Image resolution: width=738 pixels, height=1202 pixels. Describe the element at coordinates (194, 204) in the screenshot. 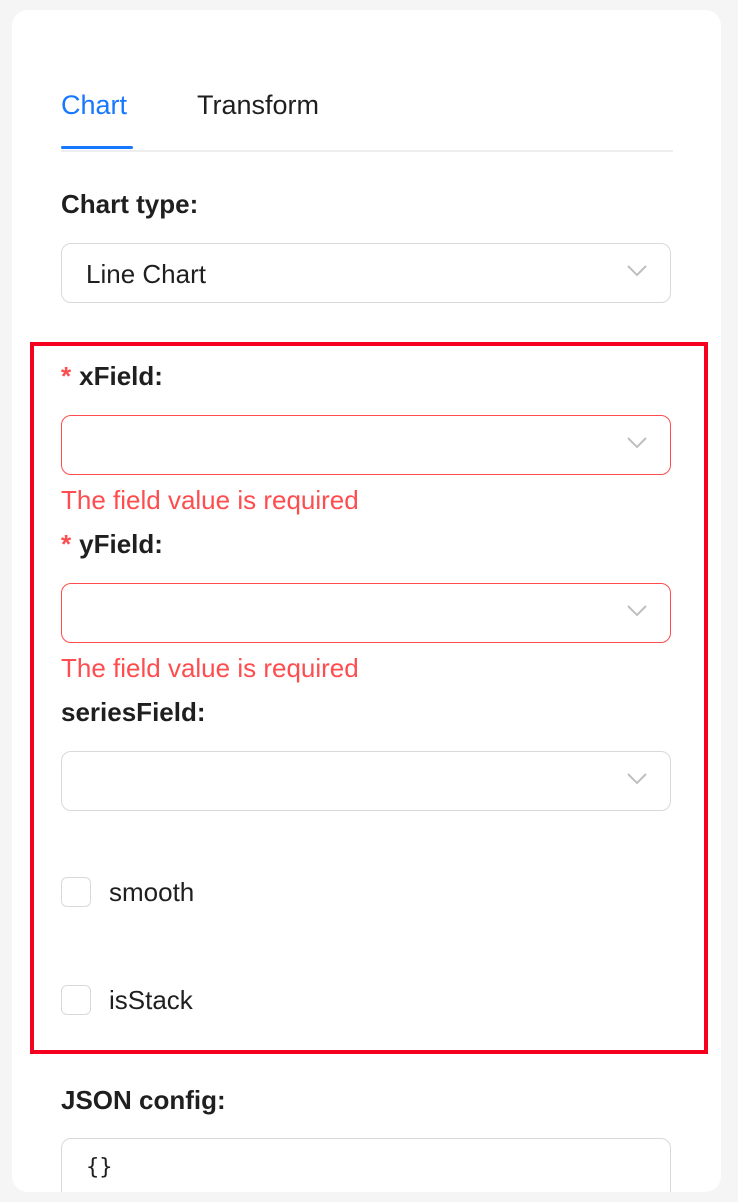

I see `chart-type-label-colon: :` at that location.